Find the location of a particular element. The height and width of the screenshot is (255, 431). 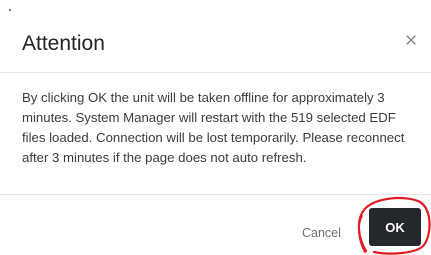

close-icon is located at coordinates (411, 40).